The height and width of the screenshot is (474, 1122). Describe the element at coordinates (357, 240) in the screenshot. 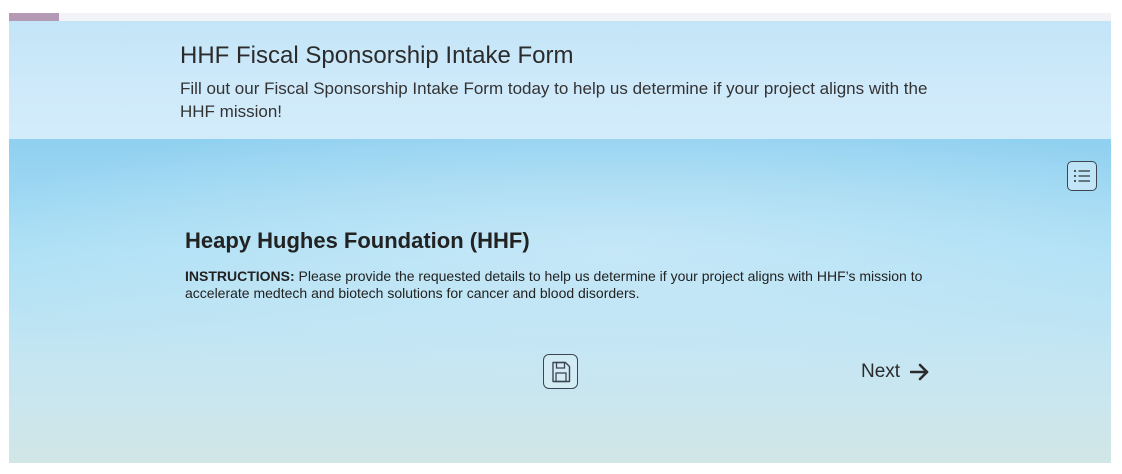

I see `organization-title: Heapy Hughes Foundation (HHF)` at that location.